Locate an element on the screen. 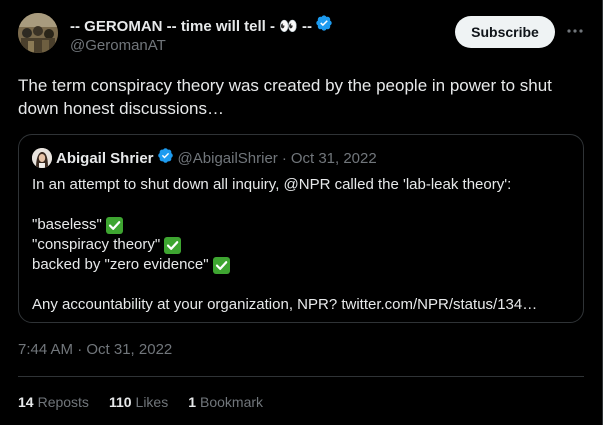 The width and height of the screenshot is (603, 425). author-avatar is located at coordinates (38, 33).